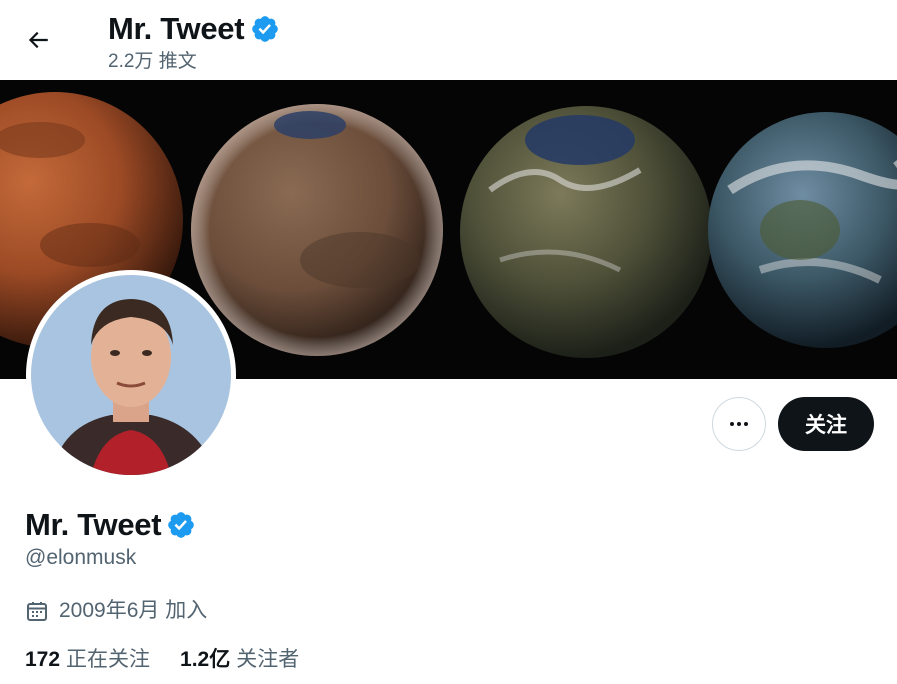 This screenshot has height=684, width=897. I want to click on back-button, so click(38, 40).